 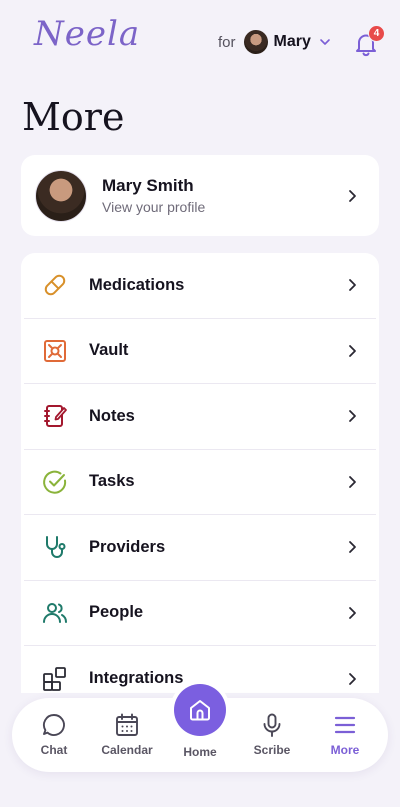 I want to click on menu-item-notes: Notes, so click(x=200, y=417).